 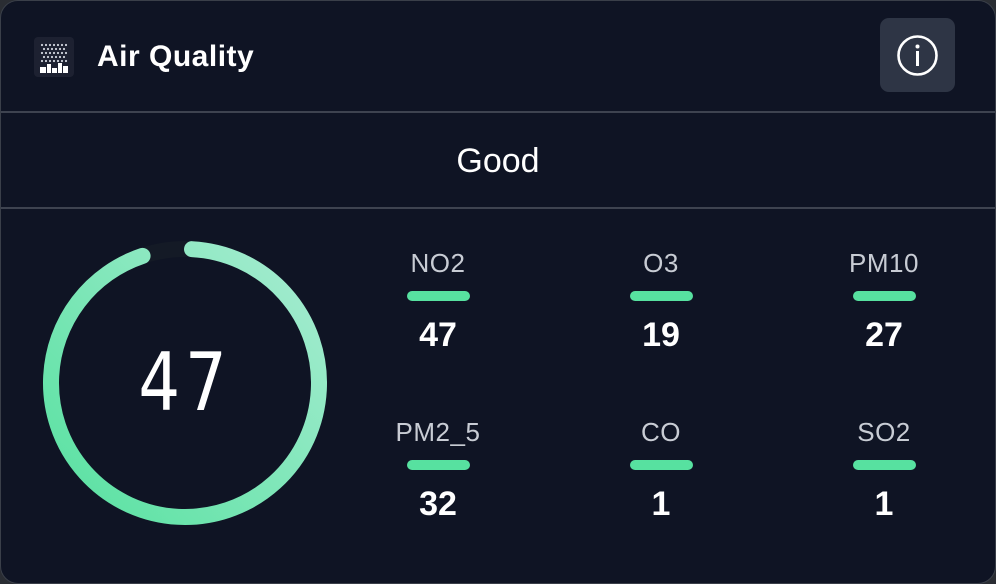 What do you see at coordinates (661, 263) in the screenshot?
I see `metric-label: O3` at bounding box center [661, 263].